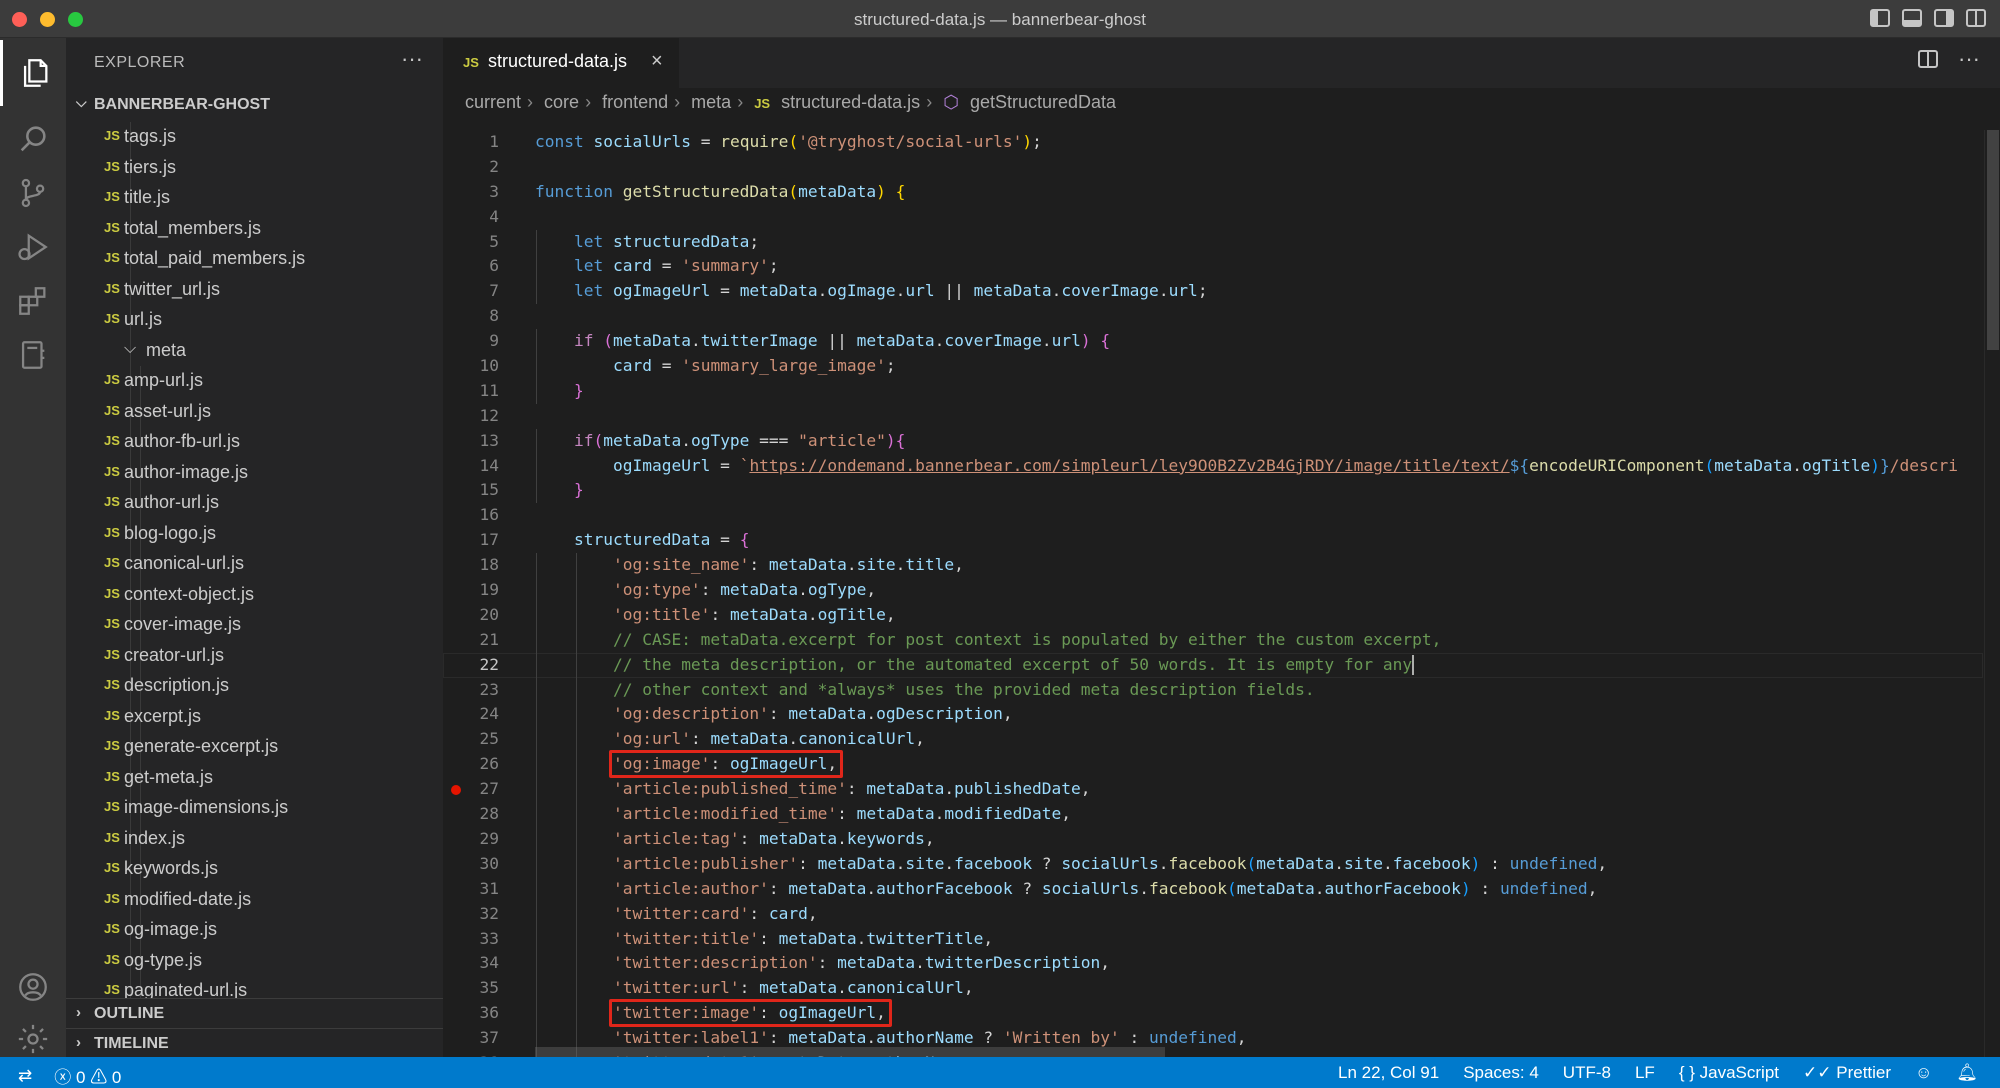 The width and height of the screenshot is (2000, 1088). Describe the element at coordinates (1928, 59) in the screenshot. I see `split-editor-icon` at that location.